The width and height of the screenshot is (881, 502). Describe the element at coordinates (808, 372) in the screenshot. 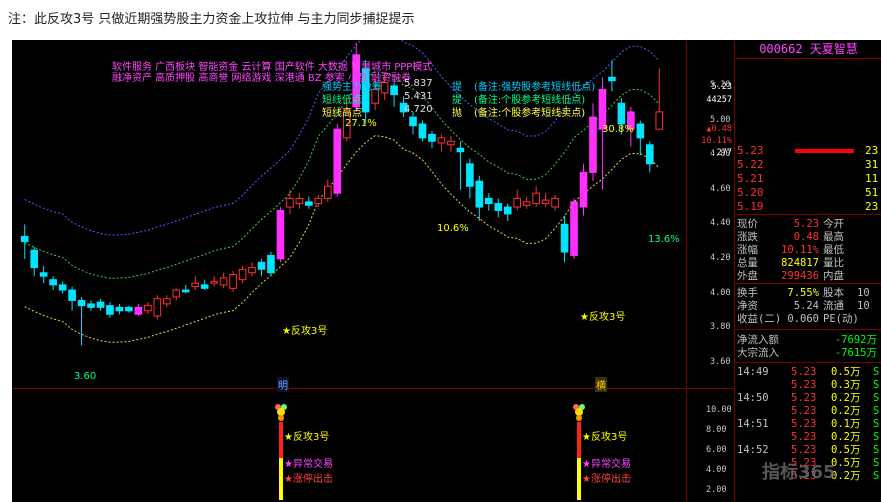

I see `trade-row: 14:49 5.23 0.5万 S` at that location.